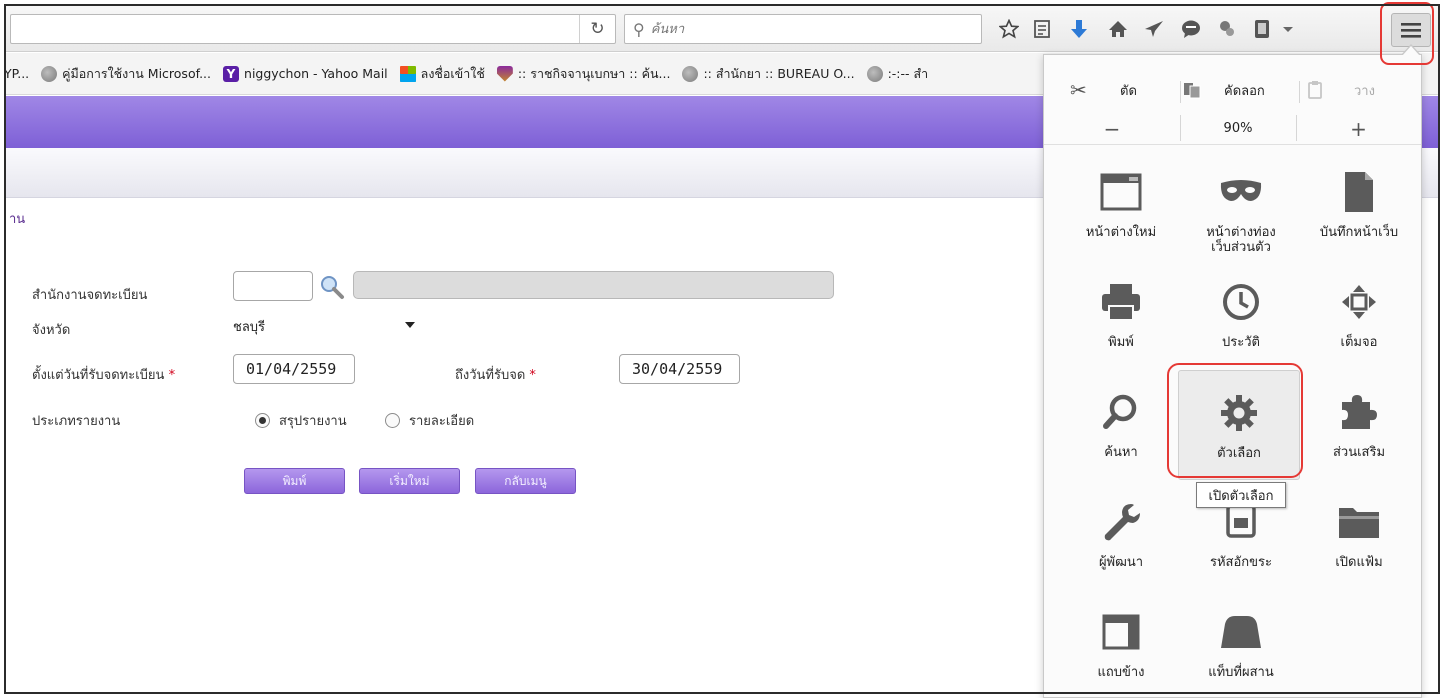 Image resolution: width=1445 pixels, height=698 pixels. Describe the element at coordinates (1241, 330) in the screenshot. I see `history-item: ประวัติ` at that location.